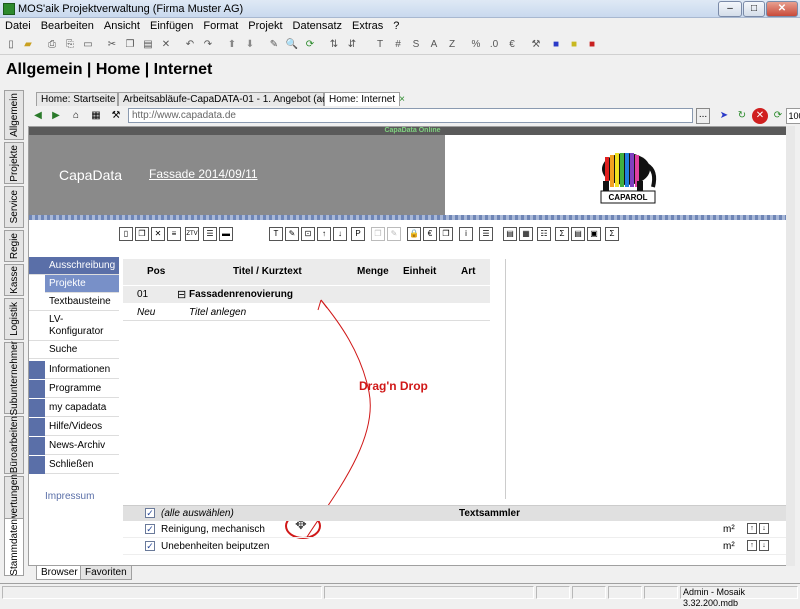 Image resolution: width=800 pixels, height=609 pixels. I want to click on nav-news-archiv: News-Archiv, so click(74, 446).